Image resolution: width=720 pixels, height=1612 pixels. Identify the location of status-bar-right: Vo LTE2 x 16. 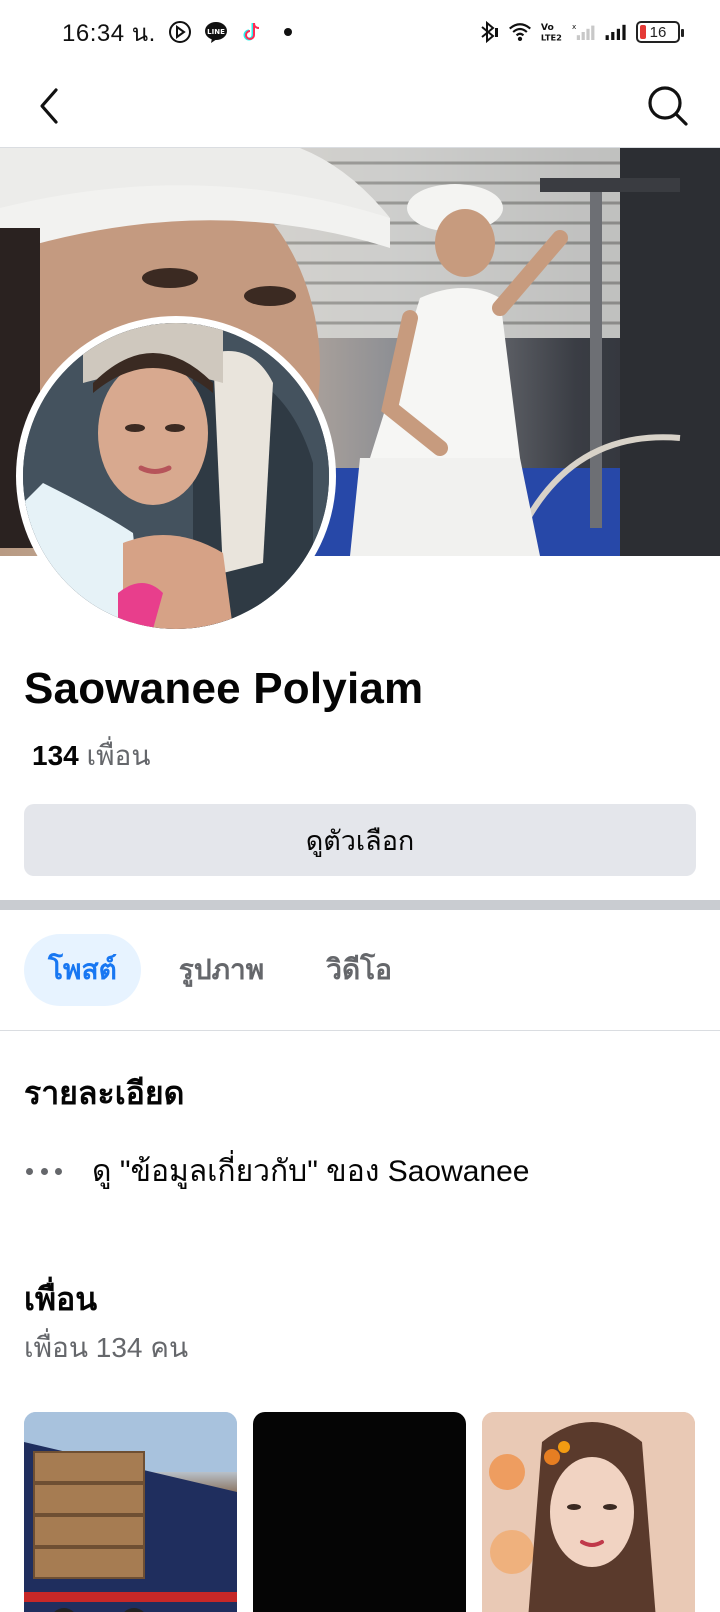
(580, 32).